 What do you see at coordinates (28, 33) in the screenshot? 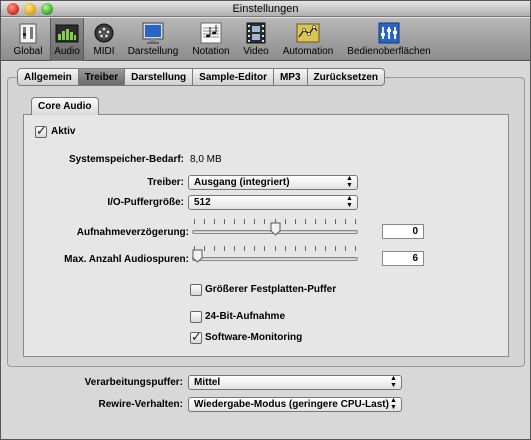
I see `global-icon` at bounding box center [28, 33].